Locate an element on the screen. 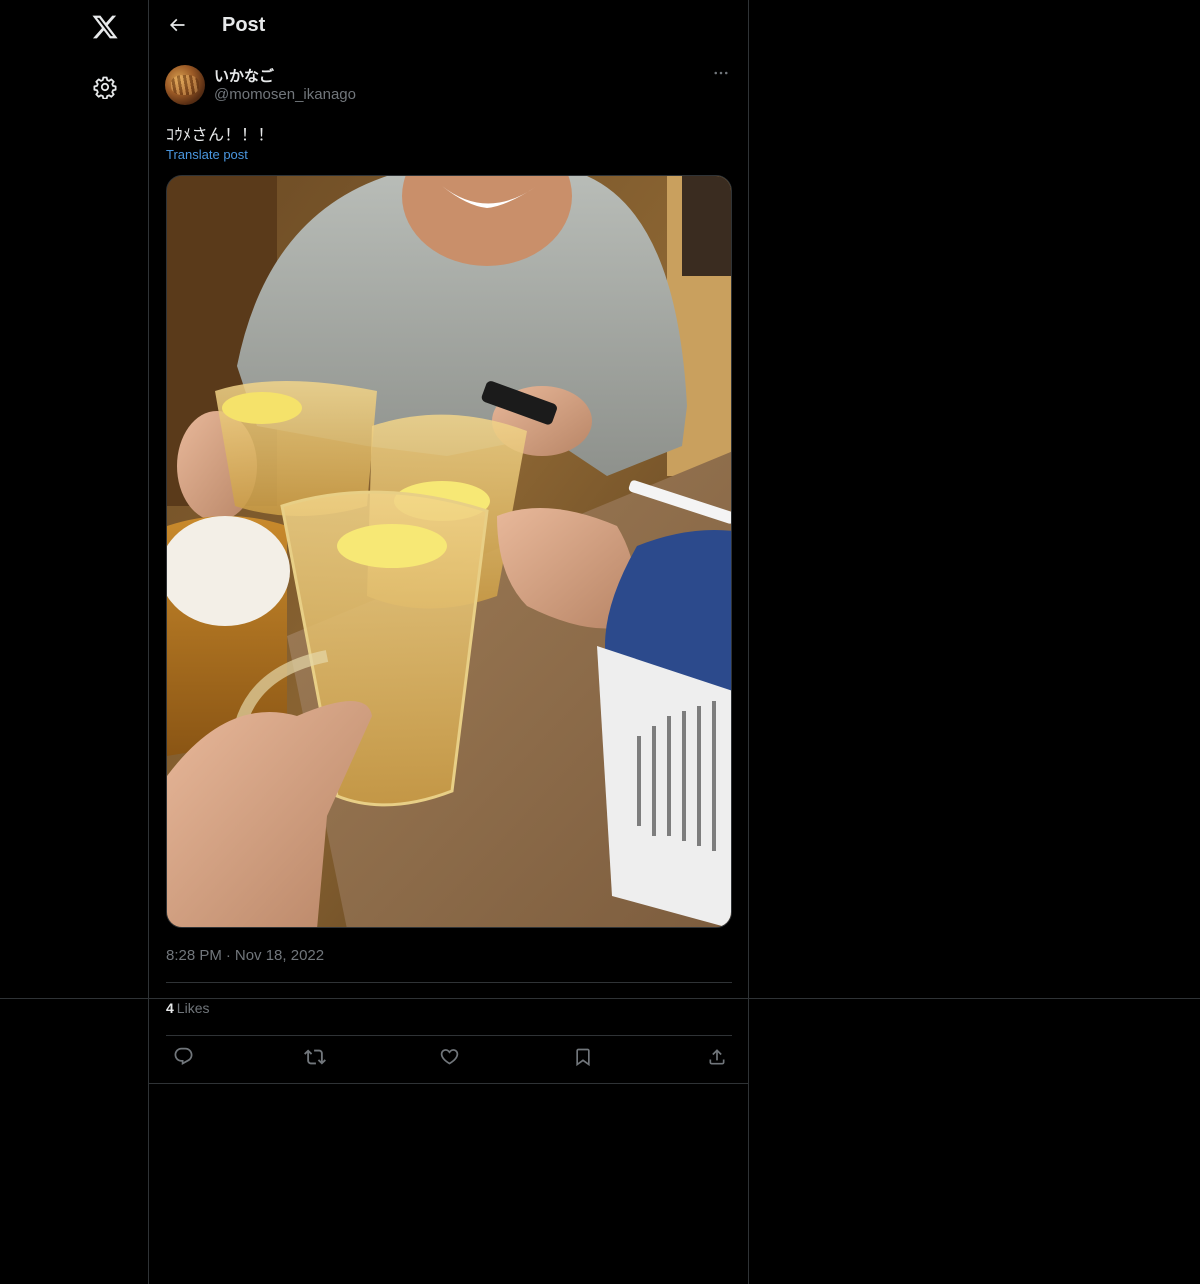 Image resolution: width=1200 pixels, height=1284 pixels. x-logo-icon is located at coordinates (105, 27).